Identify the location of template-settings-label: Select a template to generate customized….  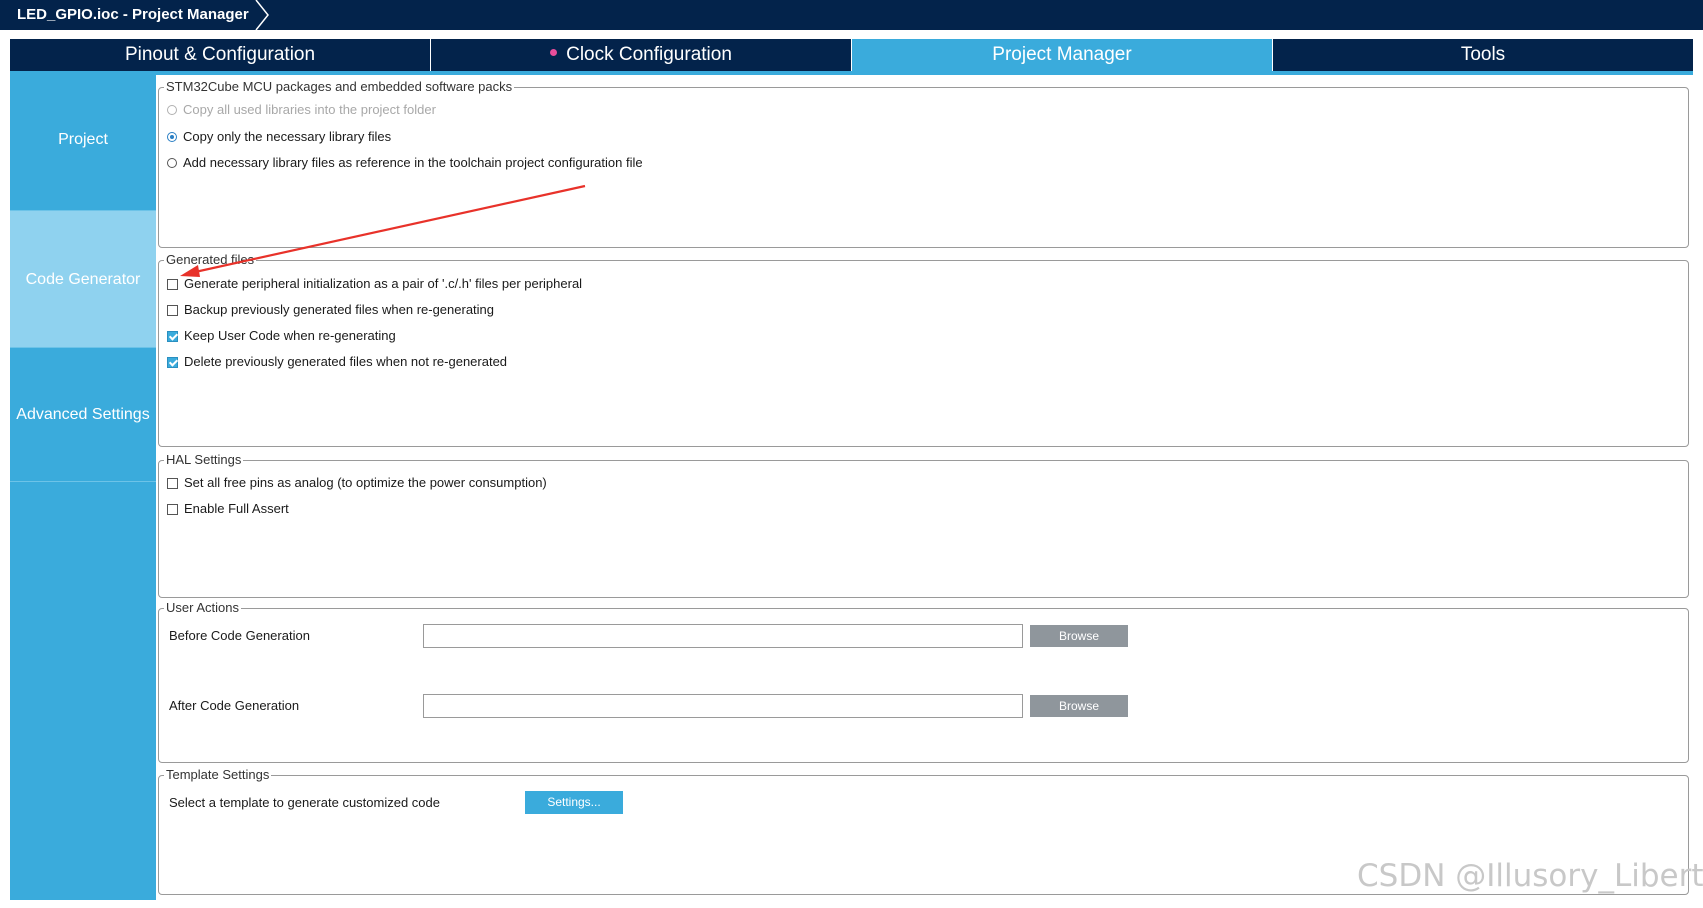
(304, 802).